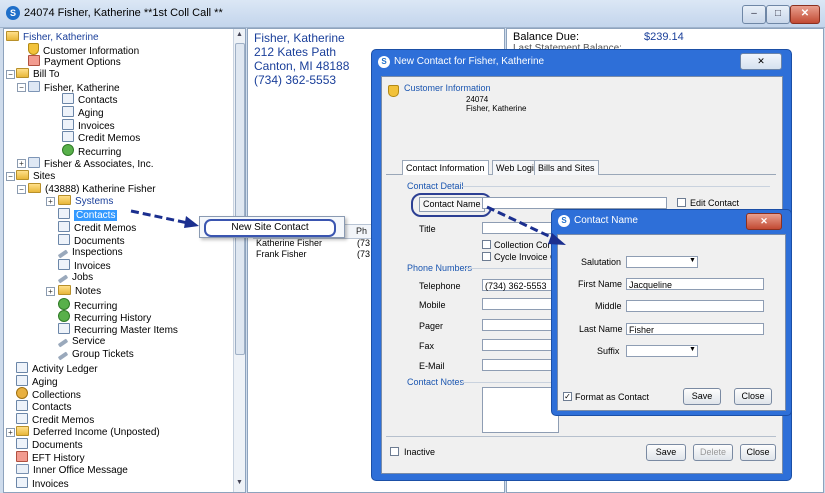  What do you see at coordinates (521, 223) in the screenshot?
I see `arrow-to-contact-name-dialog` at bounding box center [521, 223].